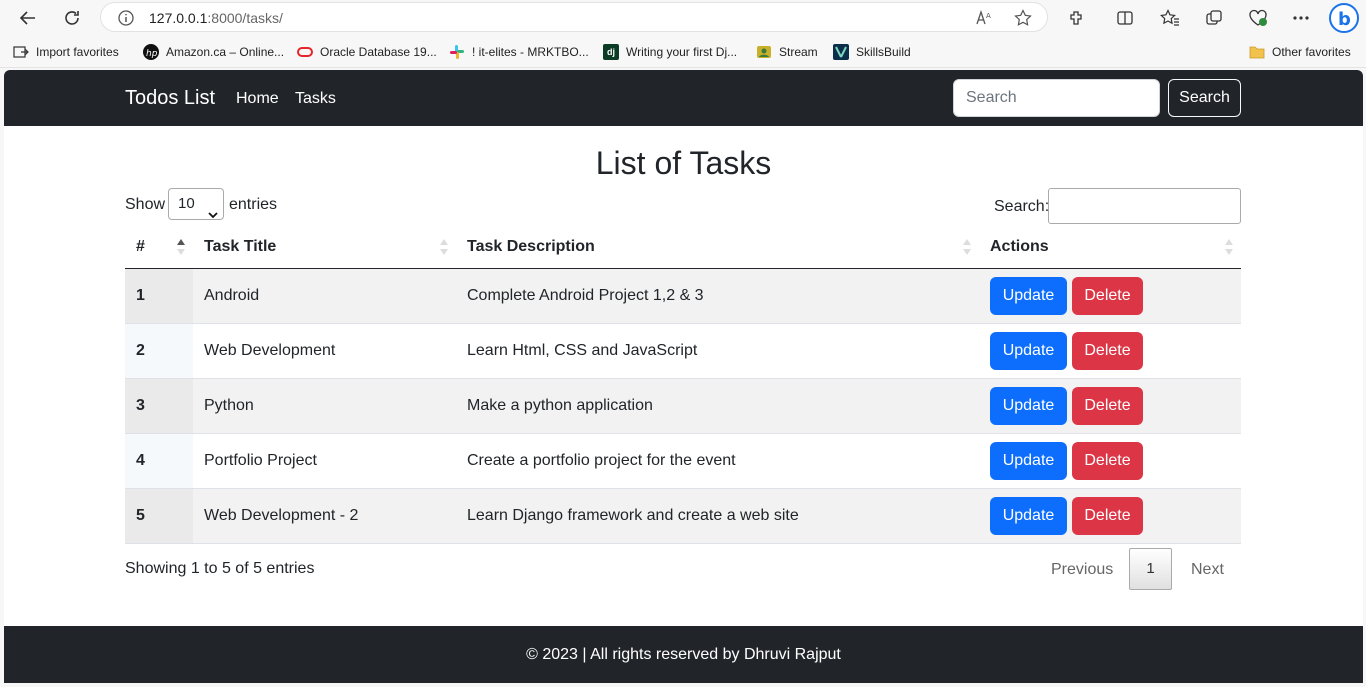 This screenshot has width=1366, height=687. What do you see at coordinates (717, 296) in the screenshot?
I see `task-description: Complete Android Project 1,2 & 3` at bounding box center [717, 296].